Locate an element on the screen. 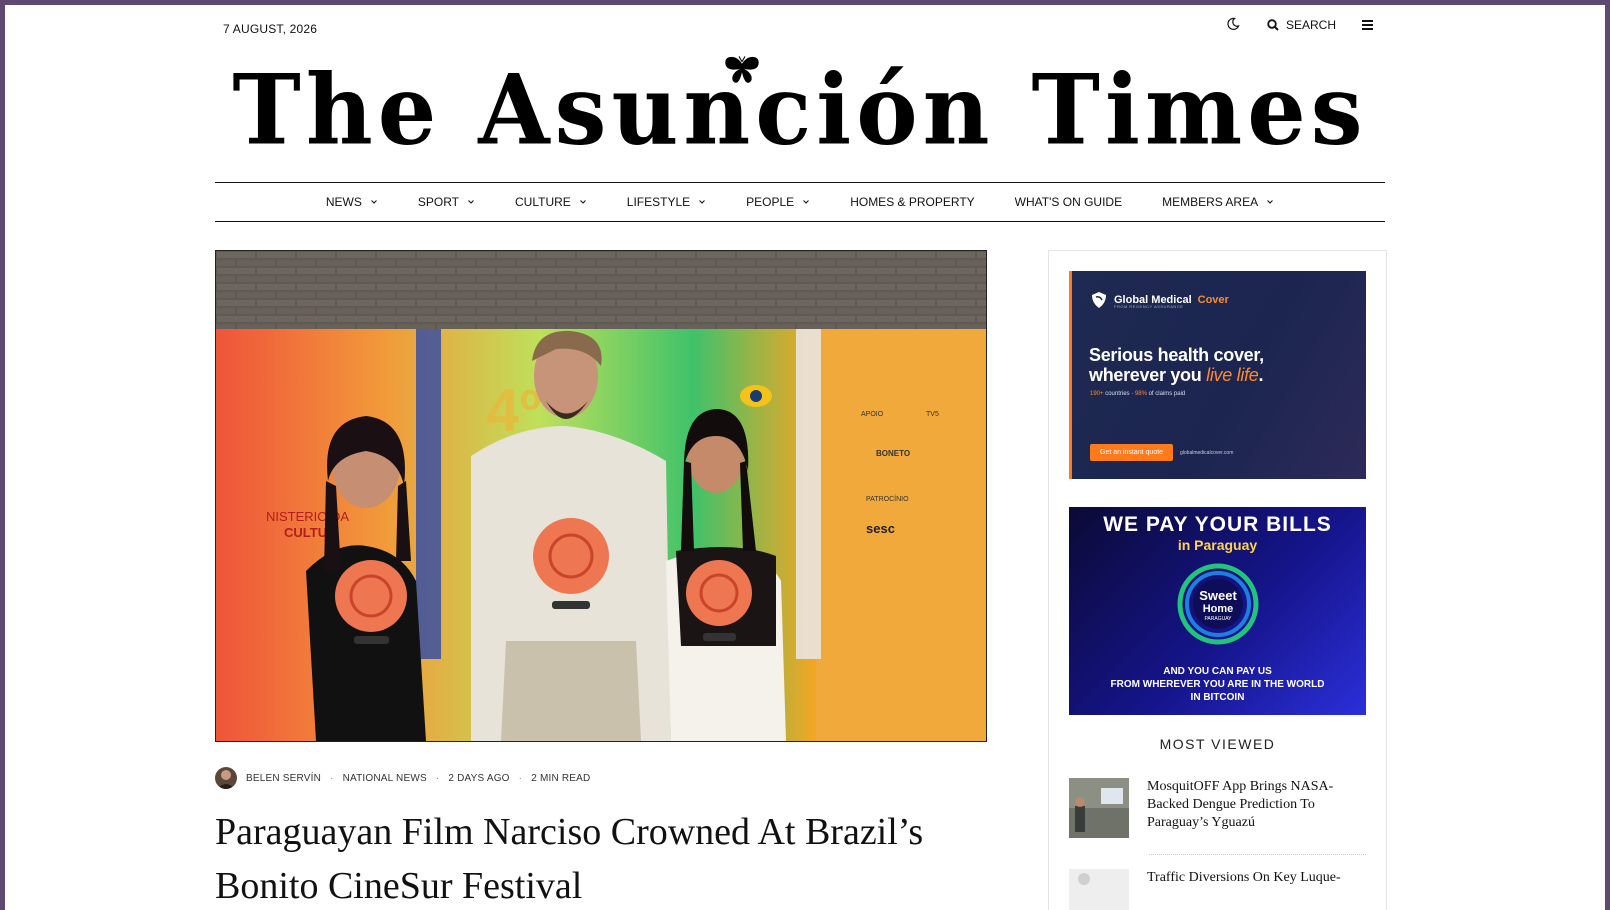 This screenshot has width=1610, height=910. masthead: The Asunción Times is located at coordinates (800, 110).